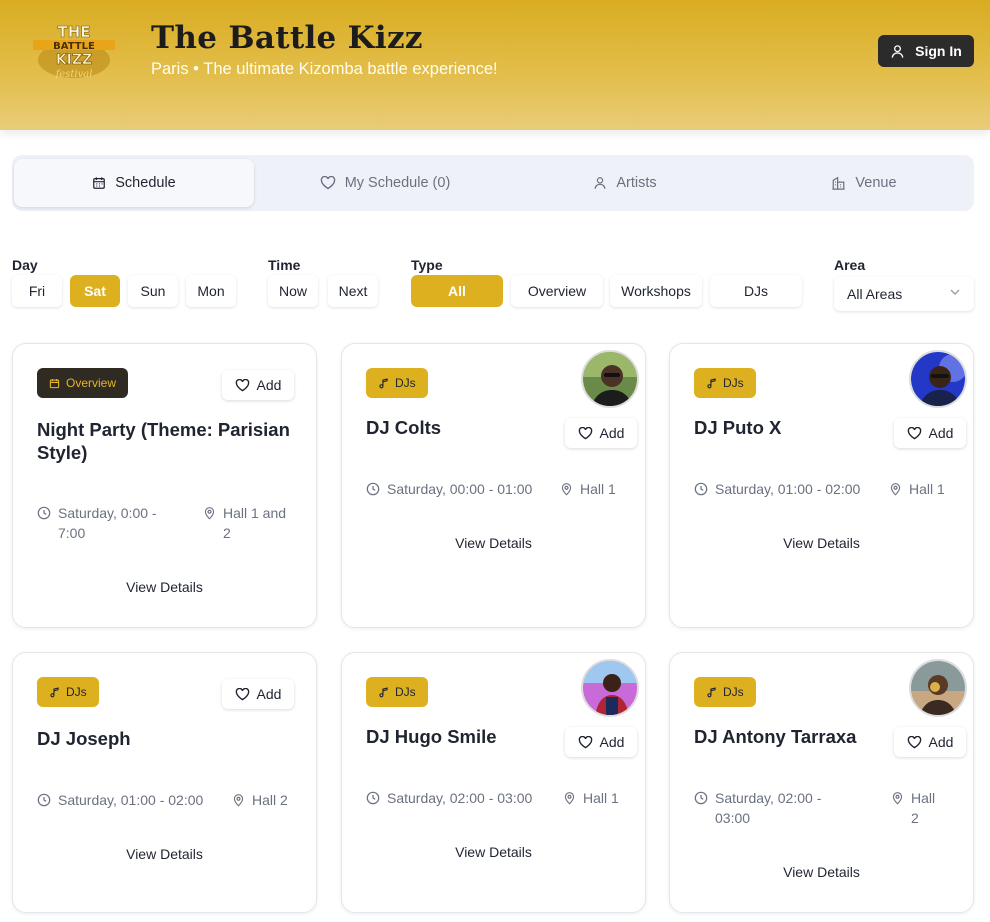  I want to click on type-option-overview: Overview, so click(557, 291).